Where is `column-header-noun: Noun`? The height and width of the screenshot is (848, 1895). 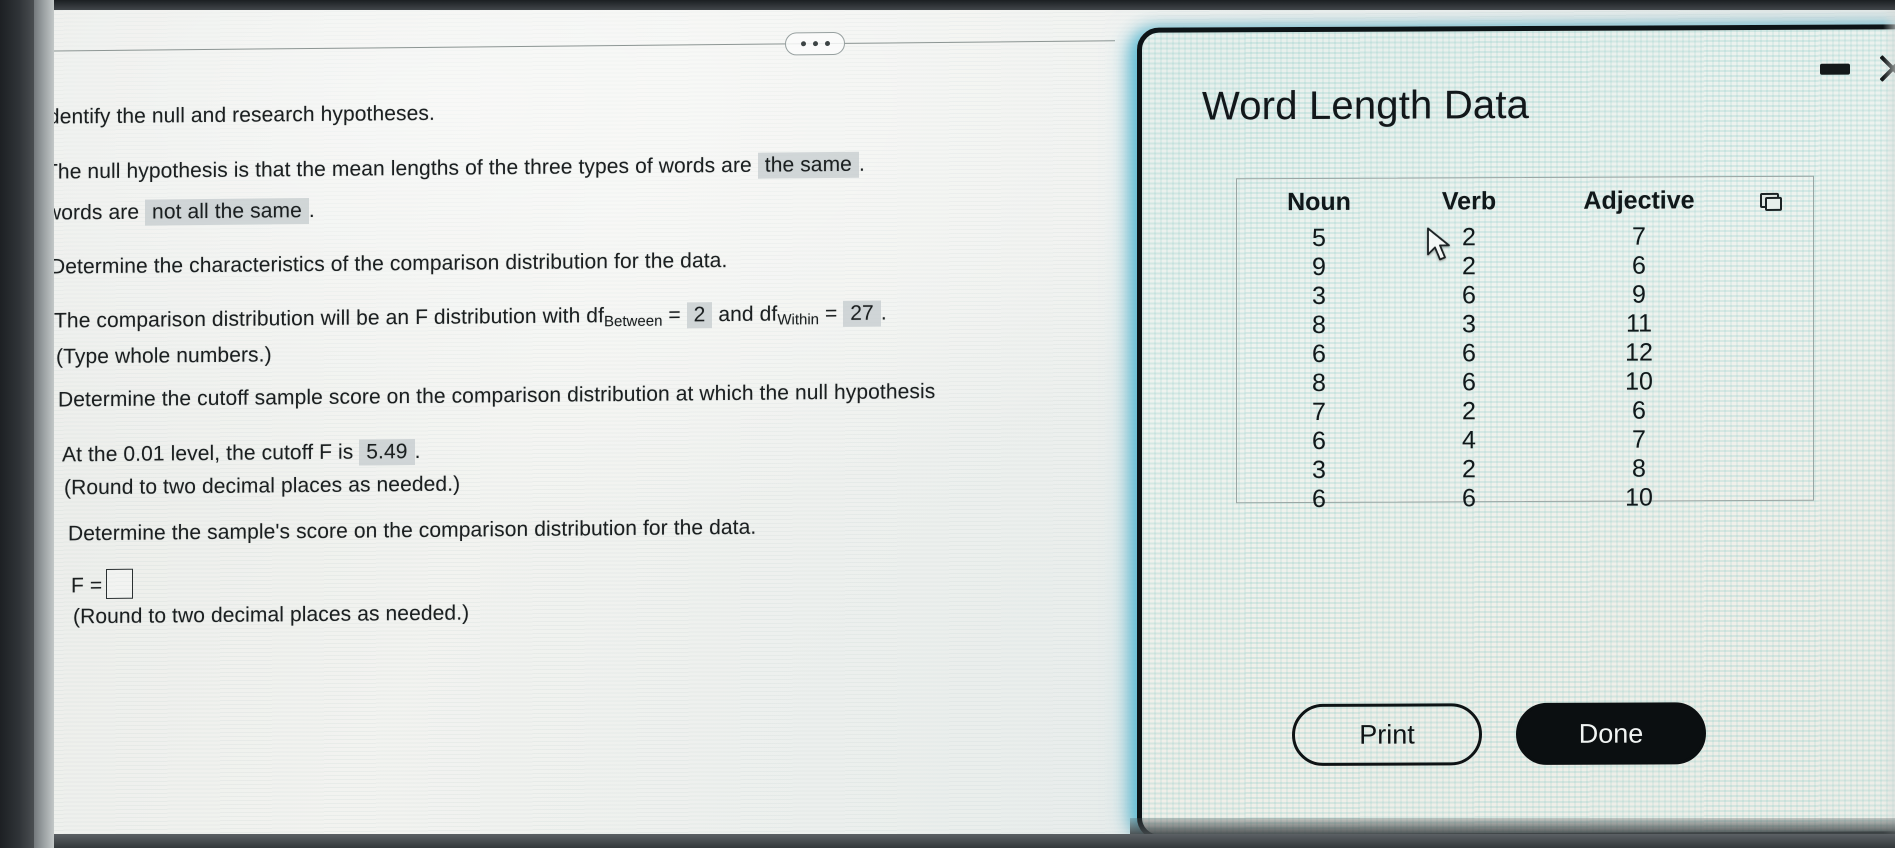
column-header-noun: Noun is located at coordinates (1319, 202).